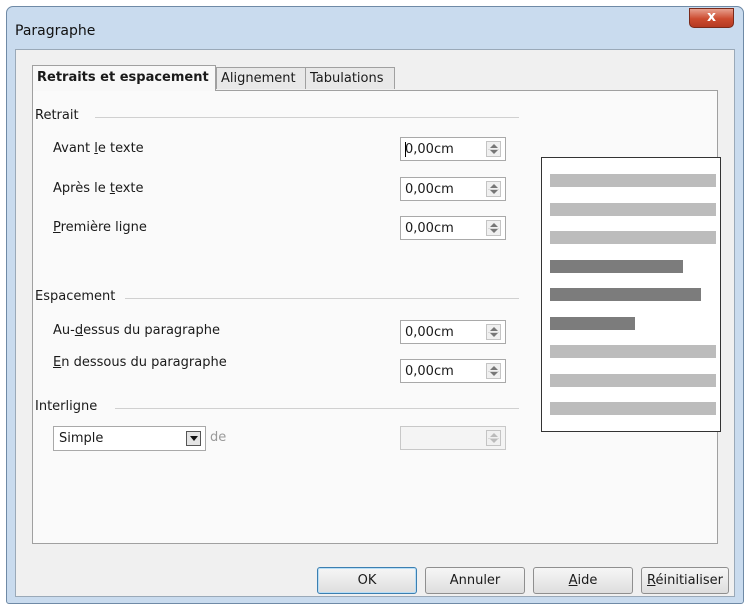 This screenshot has height=608, width=747. What do you see at coordinates (129, 188) in the screenshot?
I see `label-text: exte` at bounding box center [129, 188].